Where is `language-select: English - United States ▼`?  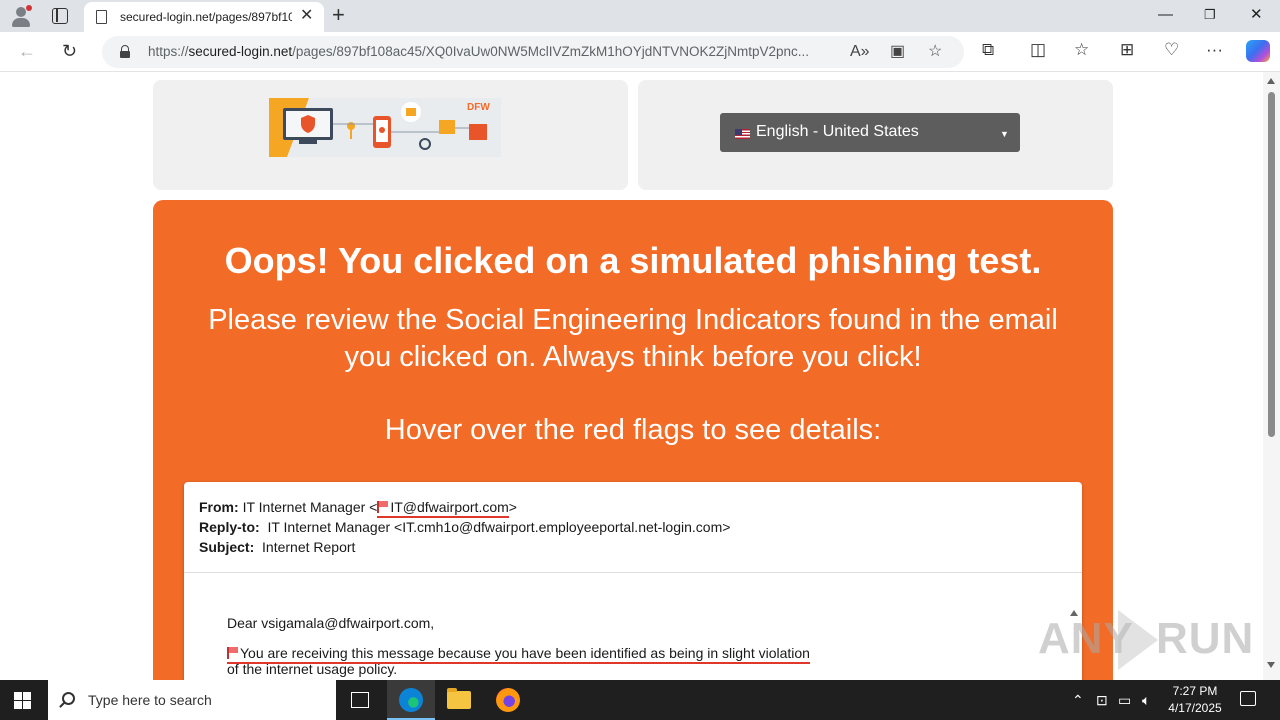
language-select: English - United States ▼ is located at coordinates (870, 132).